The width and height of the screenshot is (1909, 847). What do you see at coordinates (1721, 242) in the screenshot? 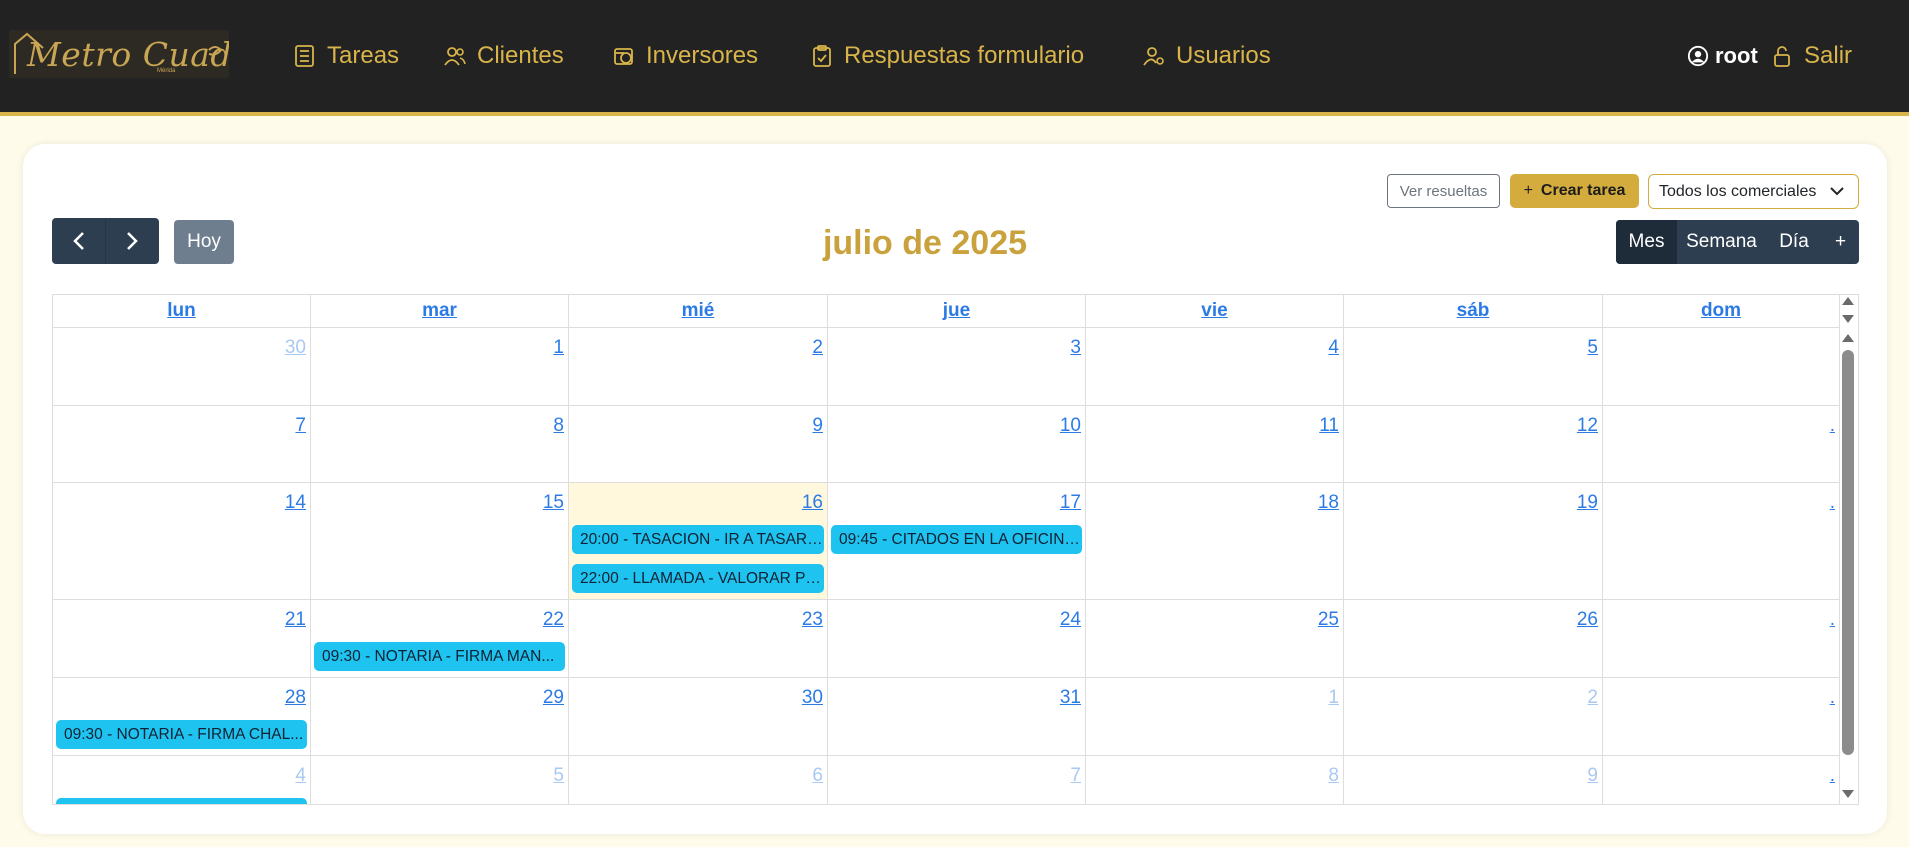
I see `view-week-button: Semana` at bounding box center [1721, 242].